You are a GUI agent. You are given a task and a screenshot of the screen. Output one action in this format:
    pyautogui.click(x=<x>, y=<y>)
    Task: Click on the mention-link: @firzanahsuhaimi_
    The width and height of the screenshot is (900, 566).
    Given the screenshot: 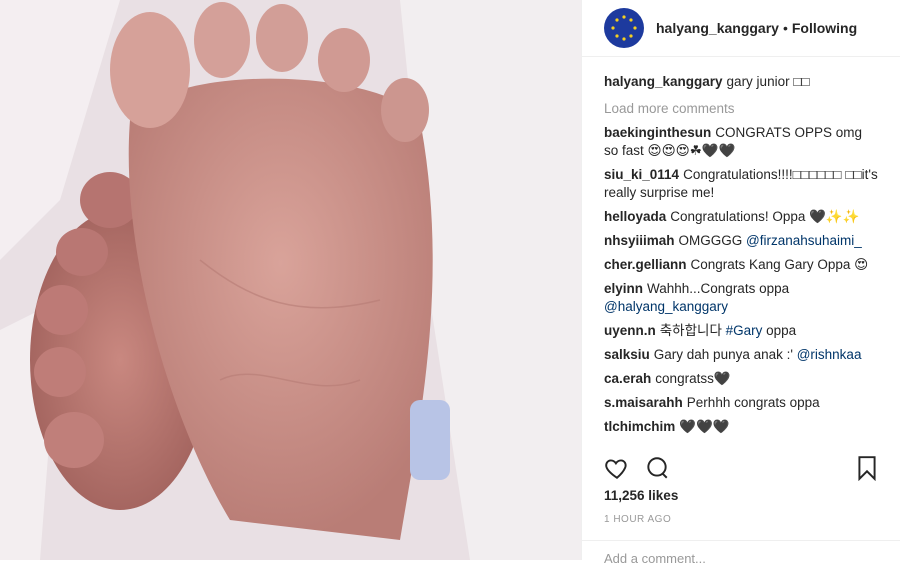 What is the action you would take?
    pyautogui.click(x=804, y=240)
    